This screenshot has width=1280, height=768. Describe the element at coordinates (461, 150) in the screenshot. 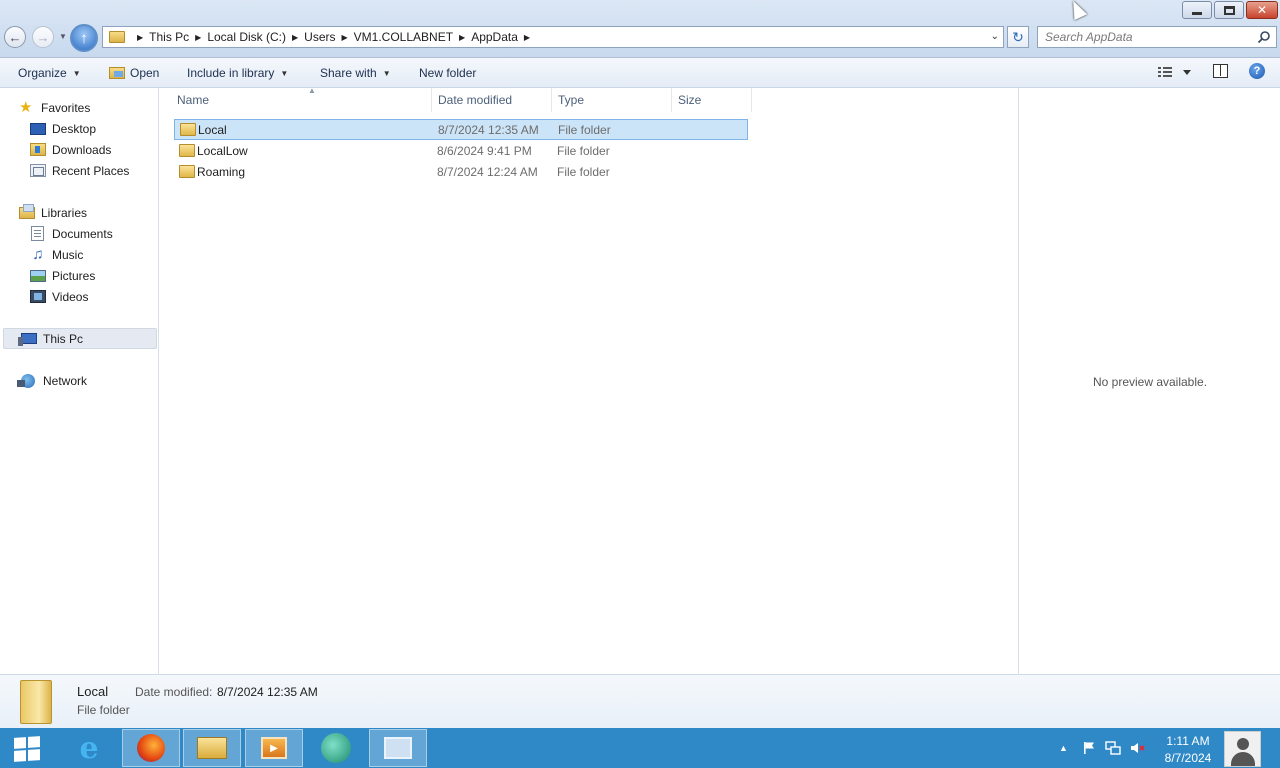

I see `table-row: LocalLow 8/6/2024 9:41 PM File folder` at that location.